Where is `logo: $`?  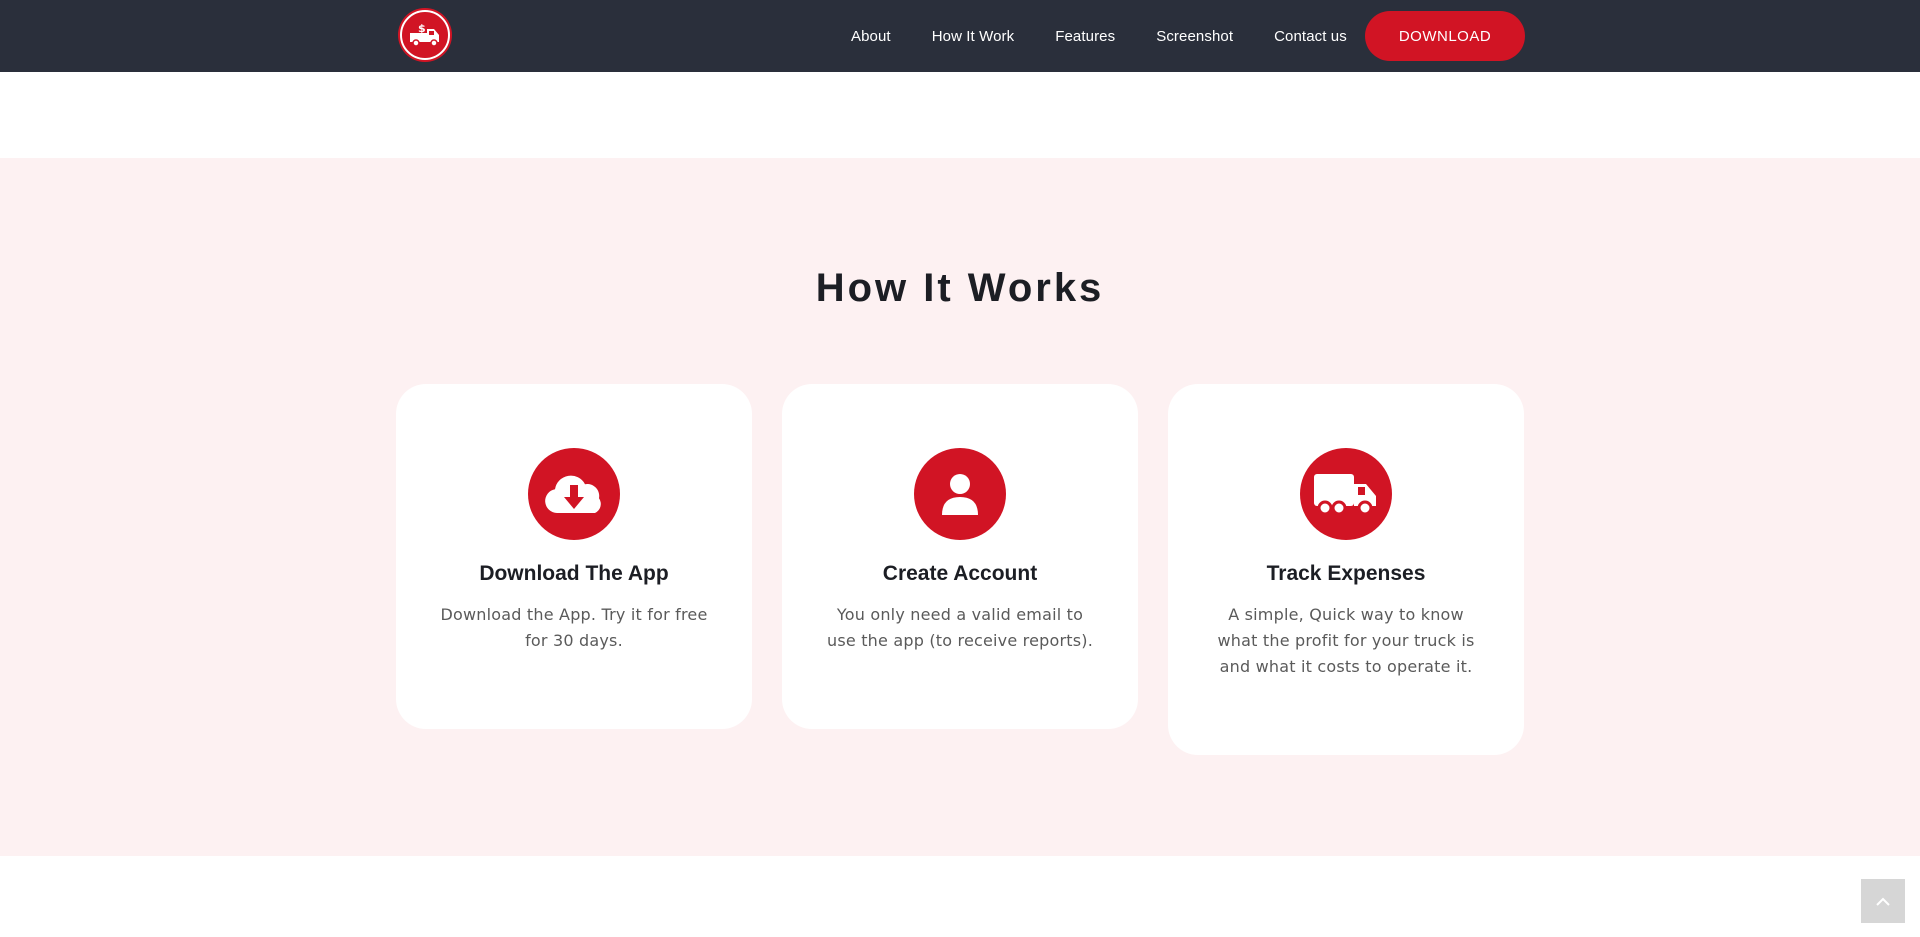
logo: $ is located at coordinates (425, 35).